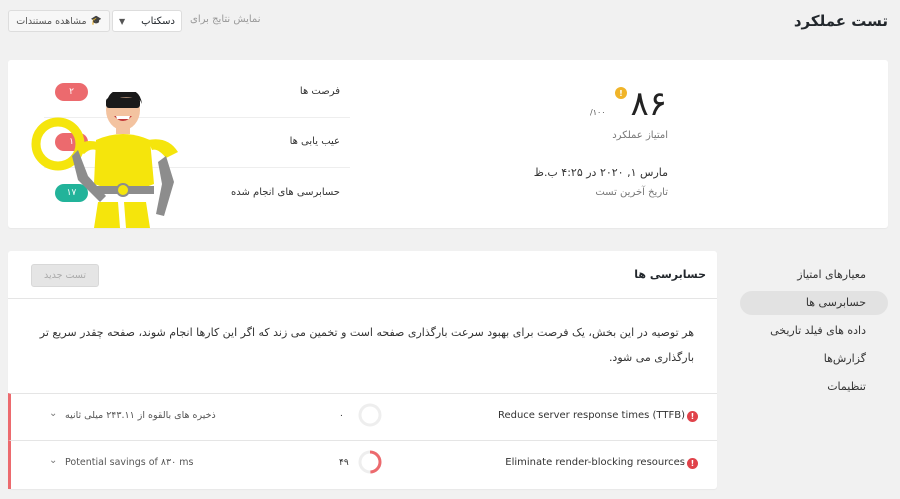 This screenshot has width=900, height=499. Describe the element at coordinates (621, 93) in the screenshot. I see `score-warning-icon: !` at that location.